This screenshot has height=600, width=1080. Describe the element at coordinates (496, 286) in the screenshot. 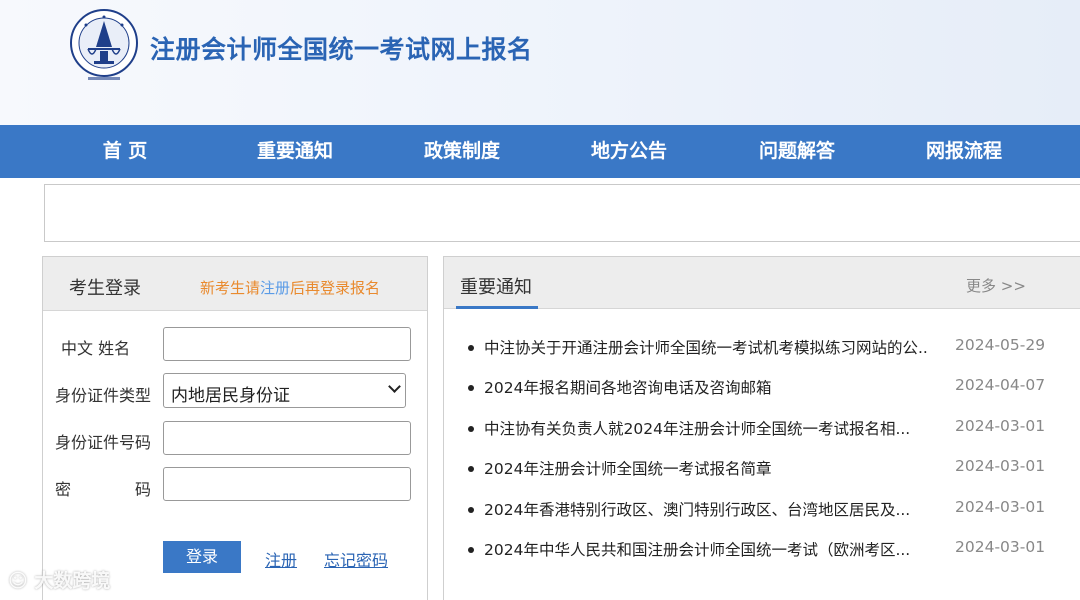

I see `notice-title: 重要通知` at that location.